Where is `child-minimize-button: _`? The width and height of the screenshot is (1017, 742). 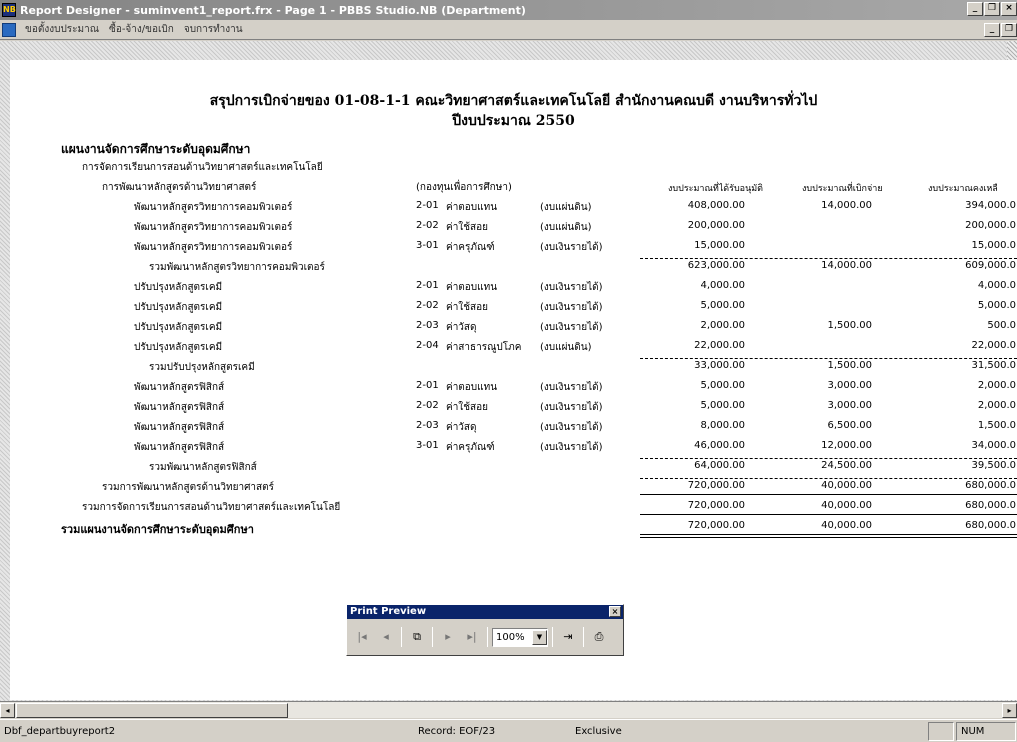
child-minimize-button: _ is located at coordinates (992, 30).